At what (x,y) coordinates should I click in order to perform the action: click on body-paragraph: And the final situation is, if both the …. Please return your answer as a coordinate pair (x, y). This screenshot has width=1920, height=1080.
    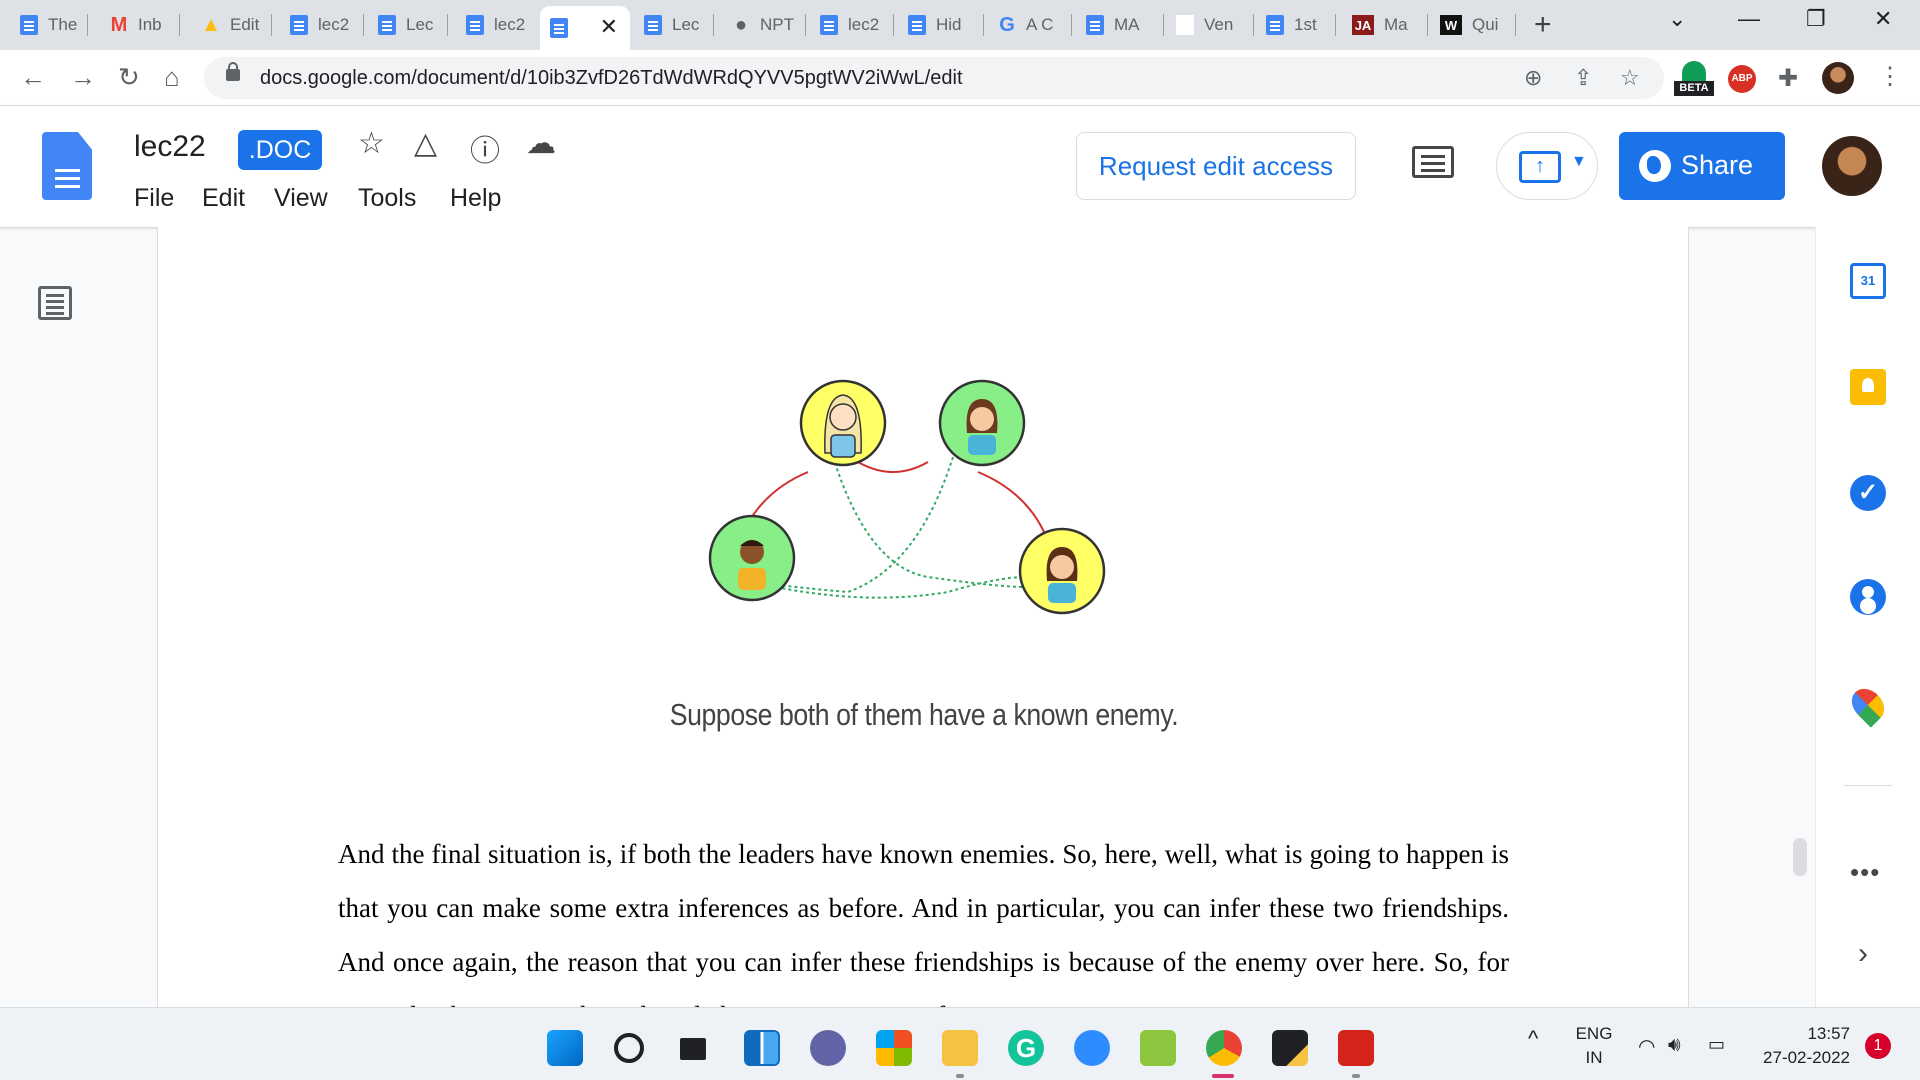
    Looking at the image, I should click on (923, 923).